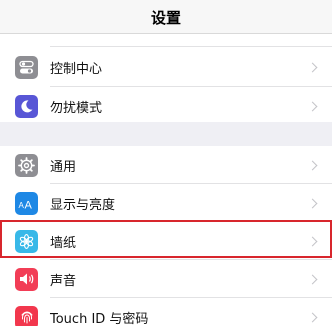  What do you see at coordinates (191, 46) in the screenshot?
I see `divider` at bounding box center [191, 46].